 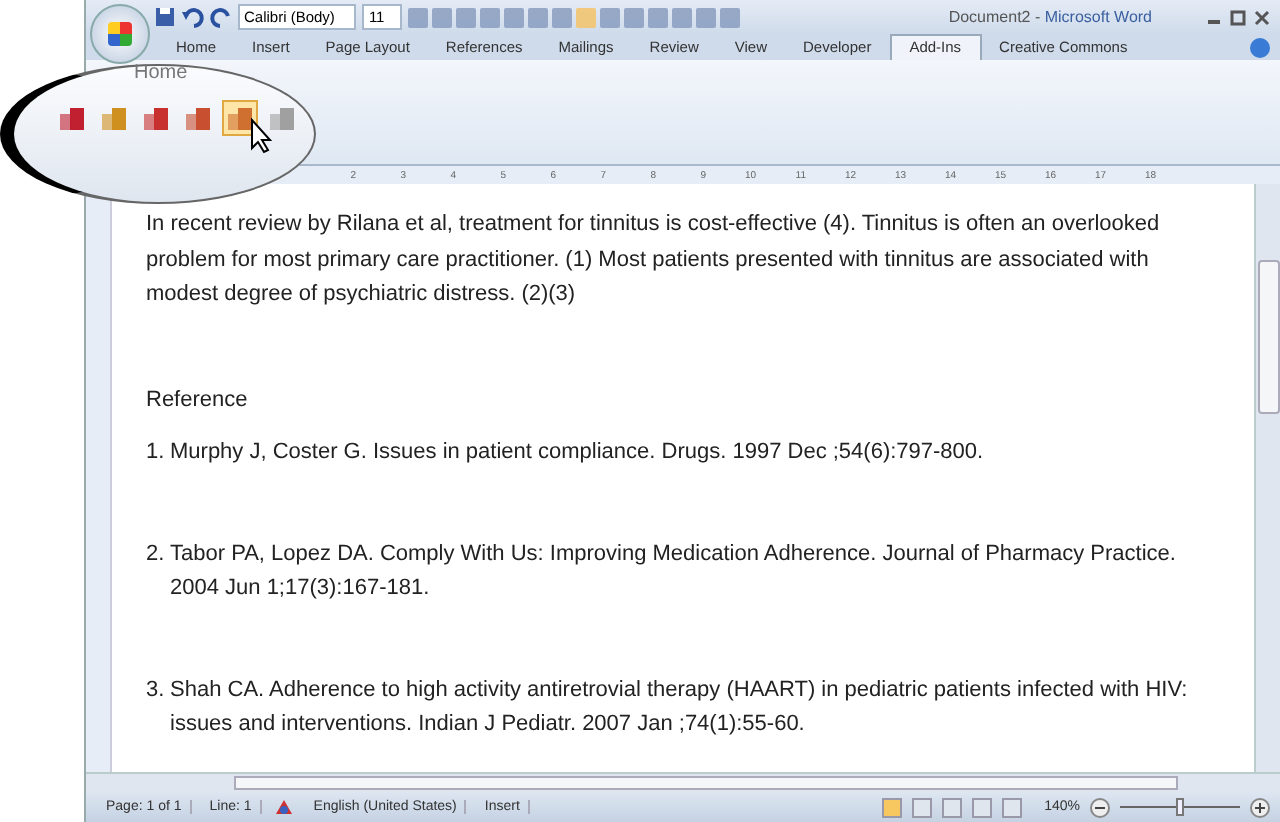 What do you see at coordinates (165, 17) in the screenshot?
I see `save-icon` at bounding box center [165, 17].